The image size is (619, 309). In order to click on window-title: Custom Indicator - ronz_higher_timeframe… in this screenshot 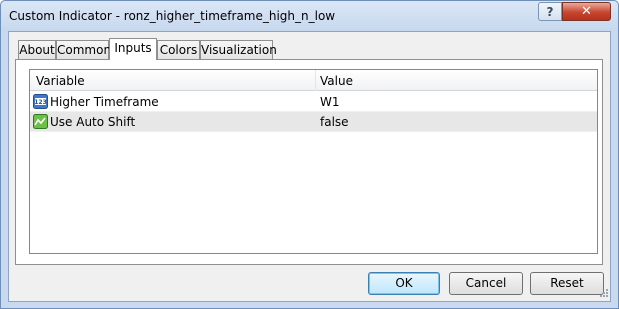, I will do `click(172, 16)`.